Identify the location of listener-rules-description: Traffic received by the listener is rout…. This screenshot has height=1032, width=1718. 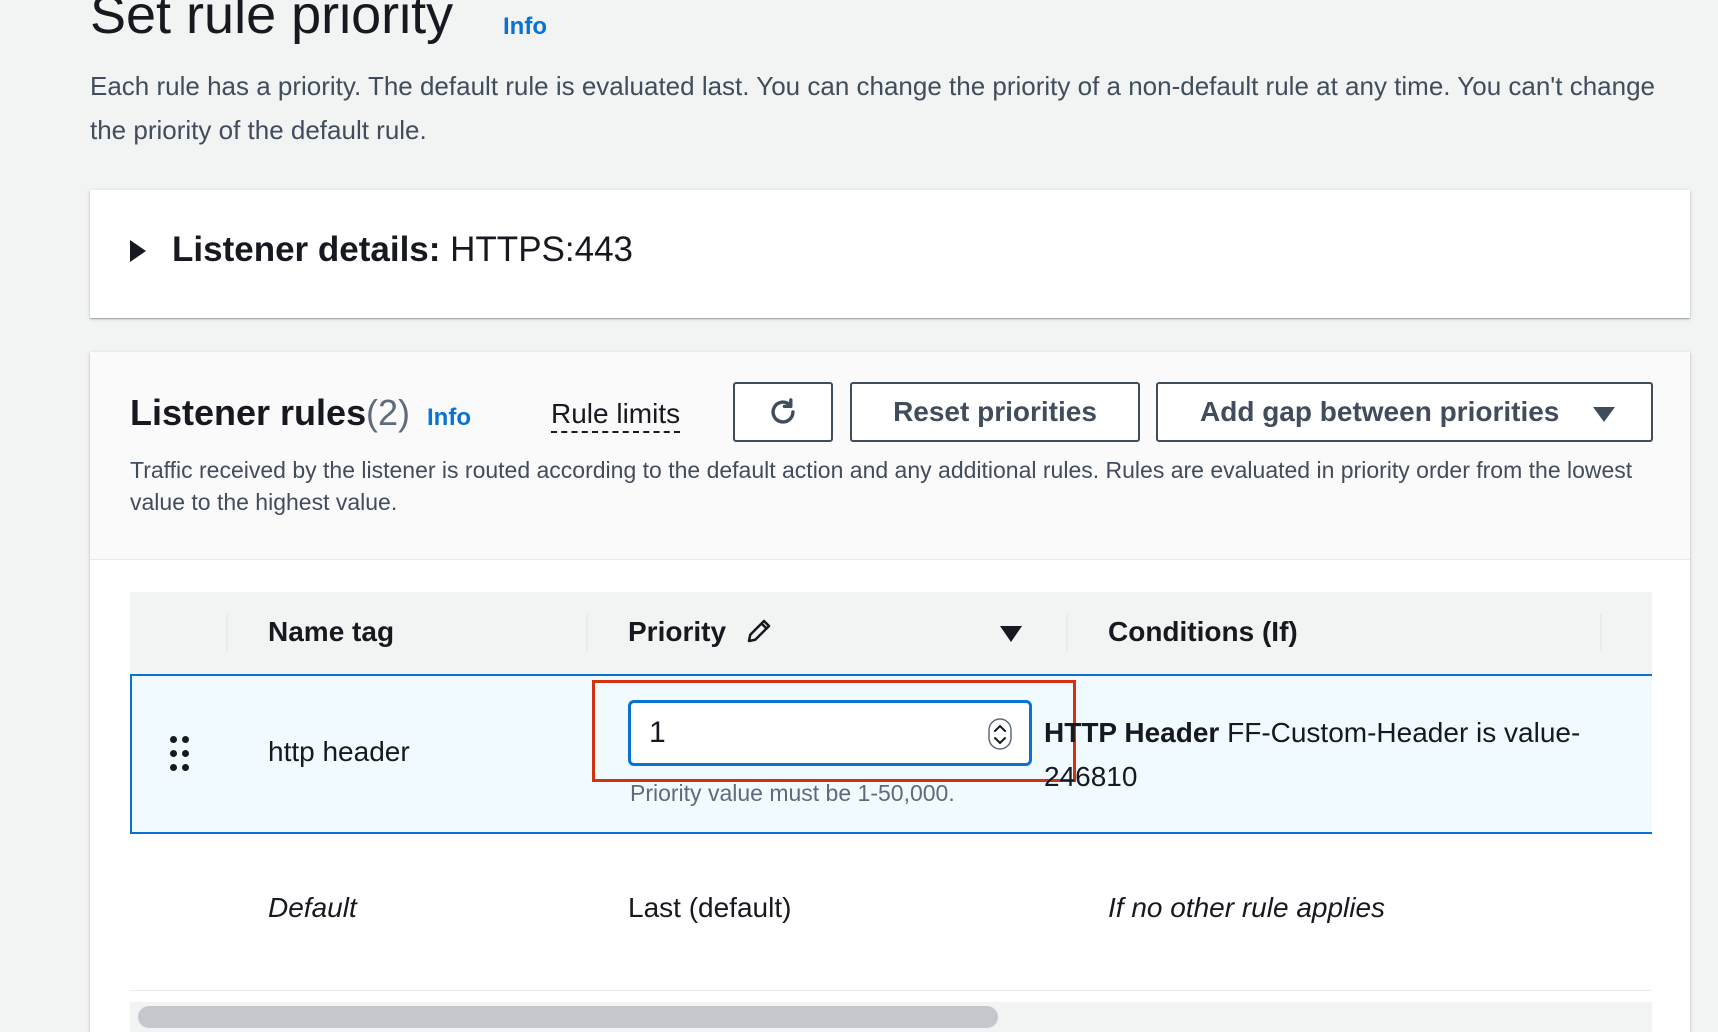
(881, 486).